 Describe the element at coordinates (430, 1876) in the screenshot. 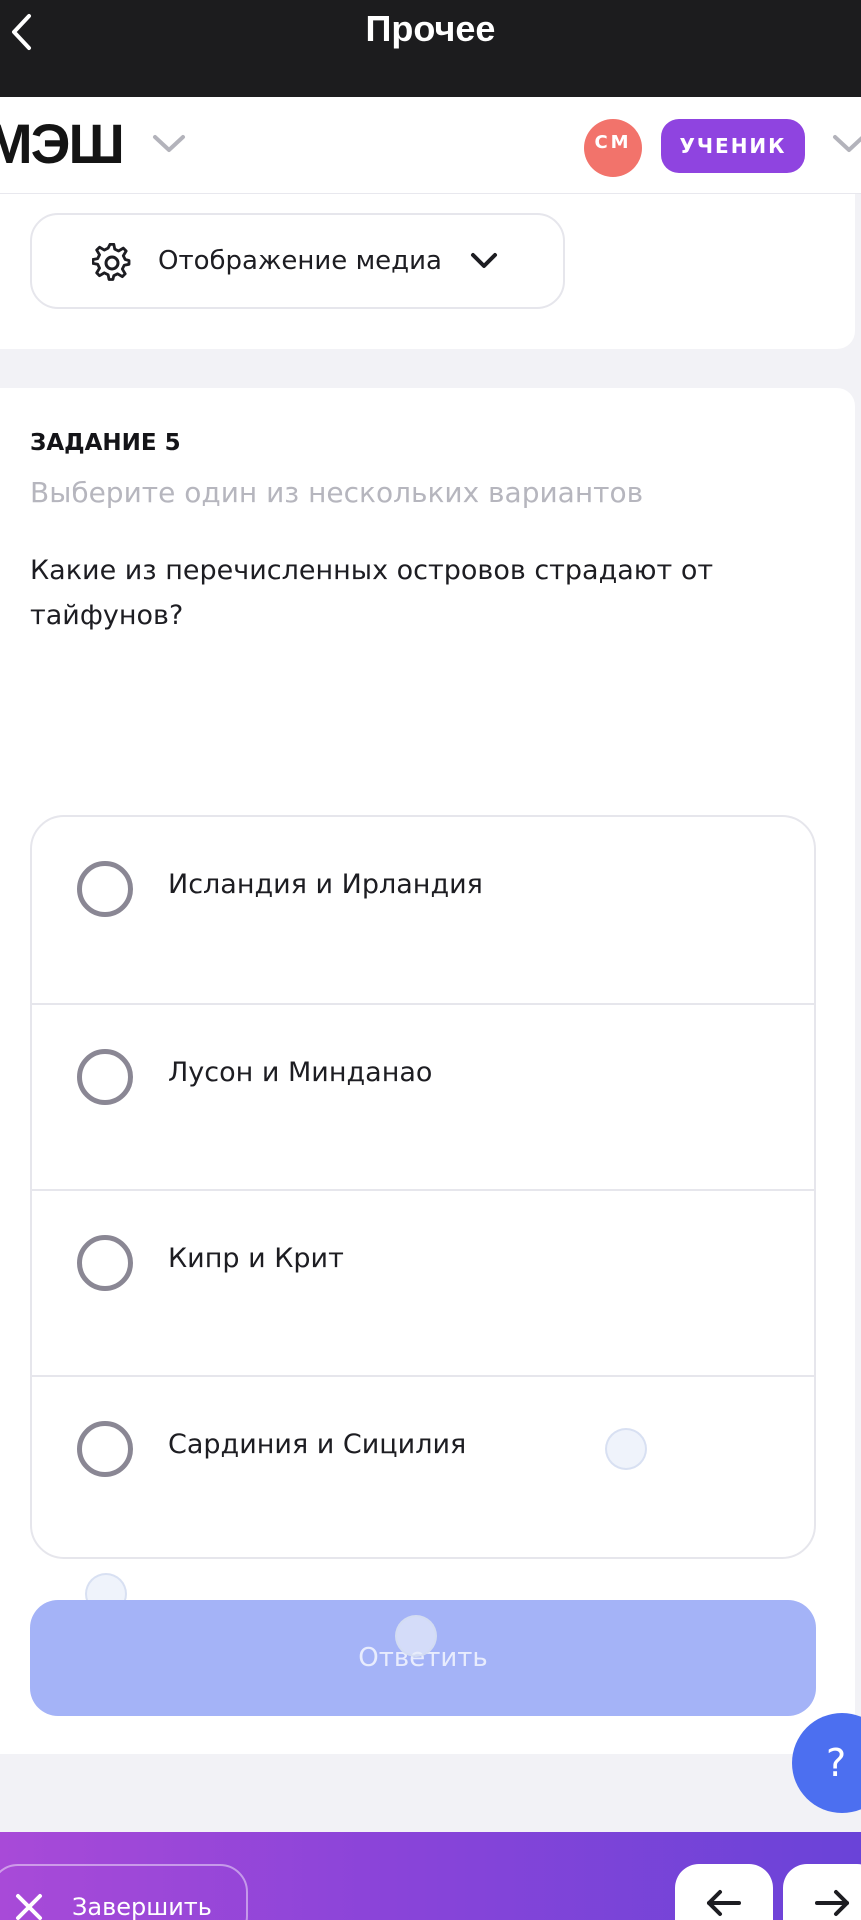

I see `bottom-action-bar: Завершить` at that location.